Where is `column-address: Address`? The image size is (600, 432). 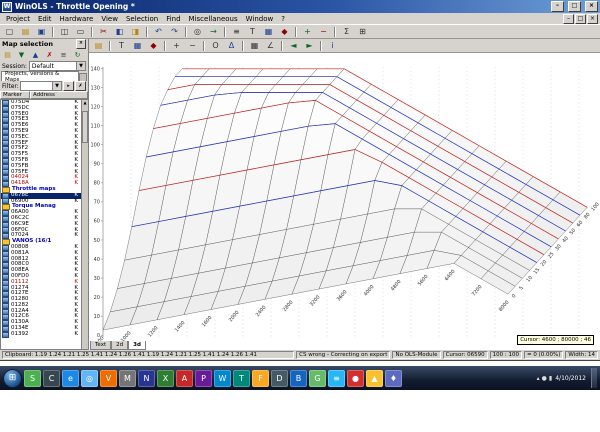 column-address: Address is located at coordinates (59, 95).